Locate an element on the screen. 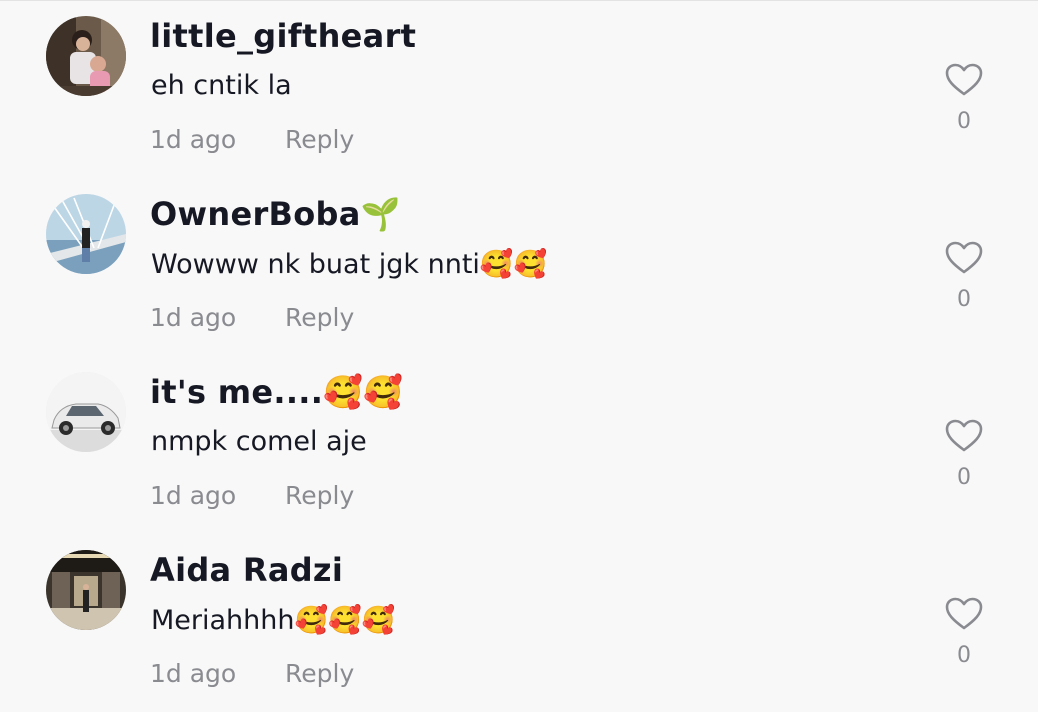  comment-text: nmpk comel aje is located at coordinates (259, 441).